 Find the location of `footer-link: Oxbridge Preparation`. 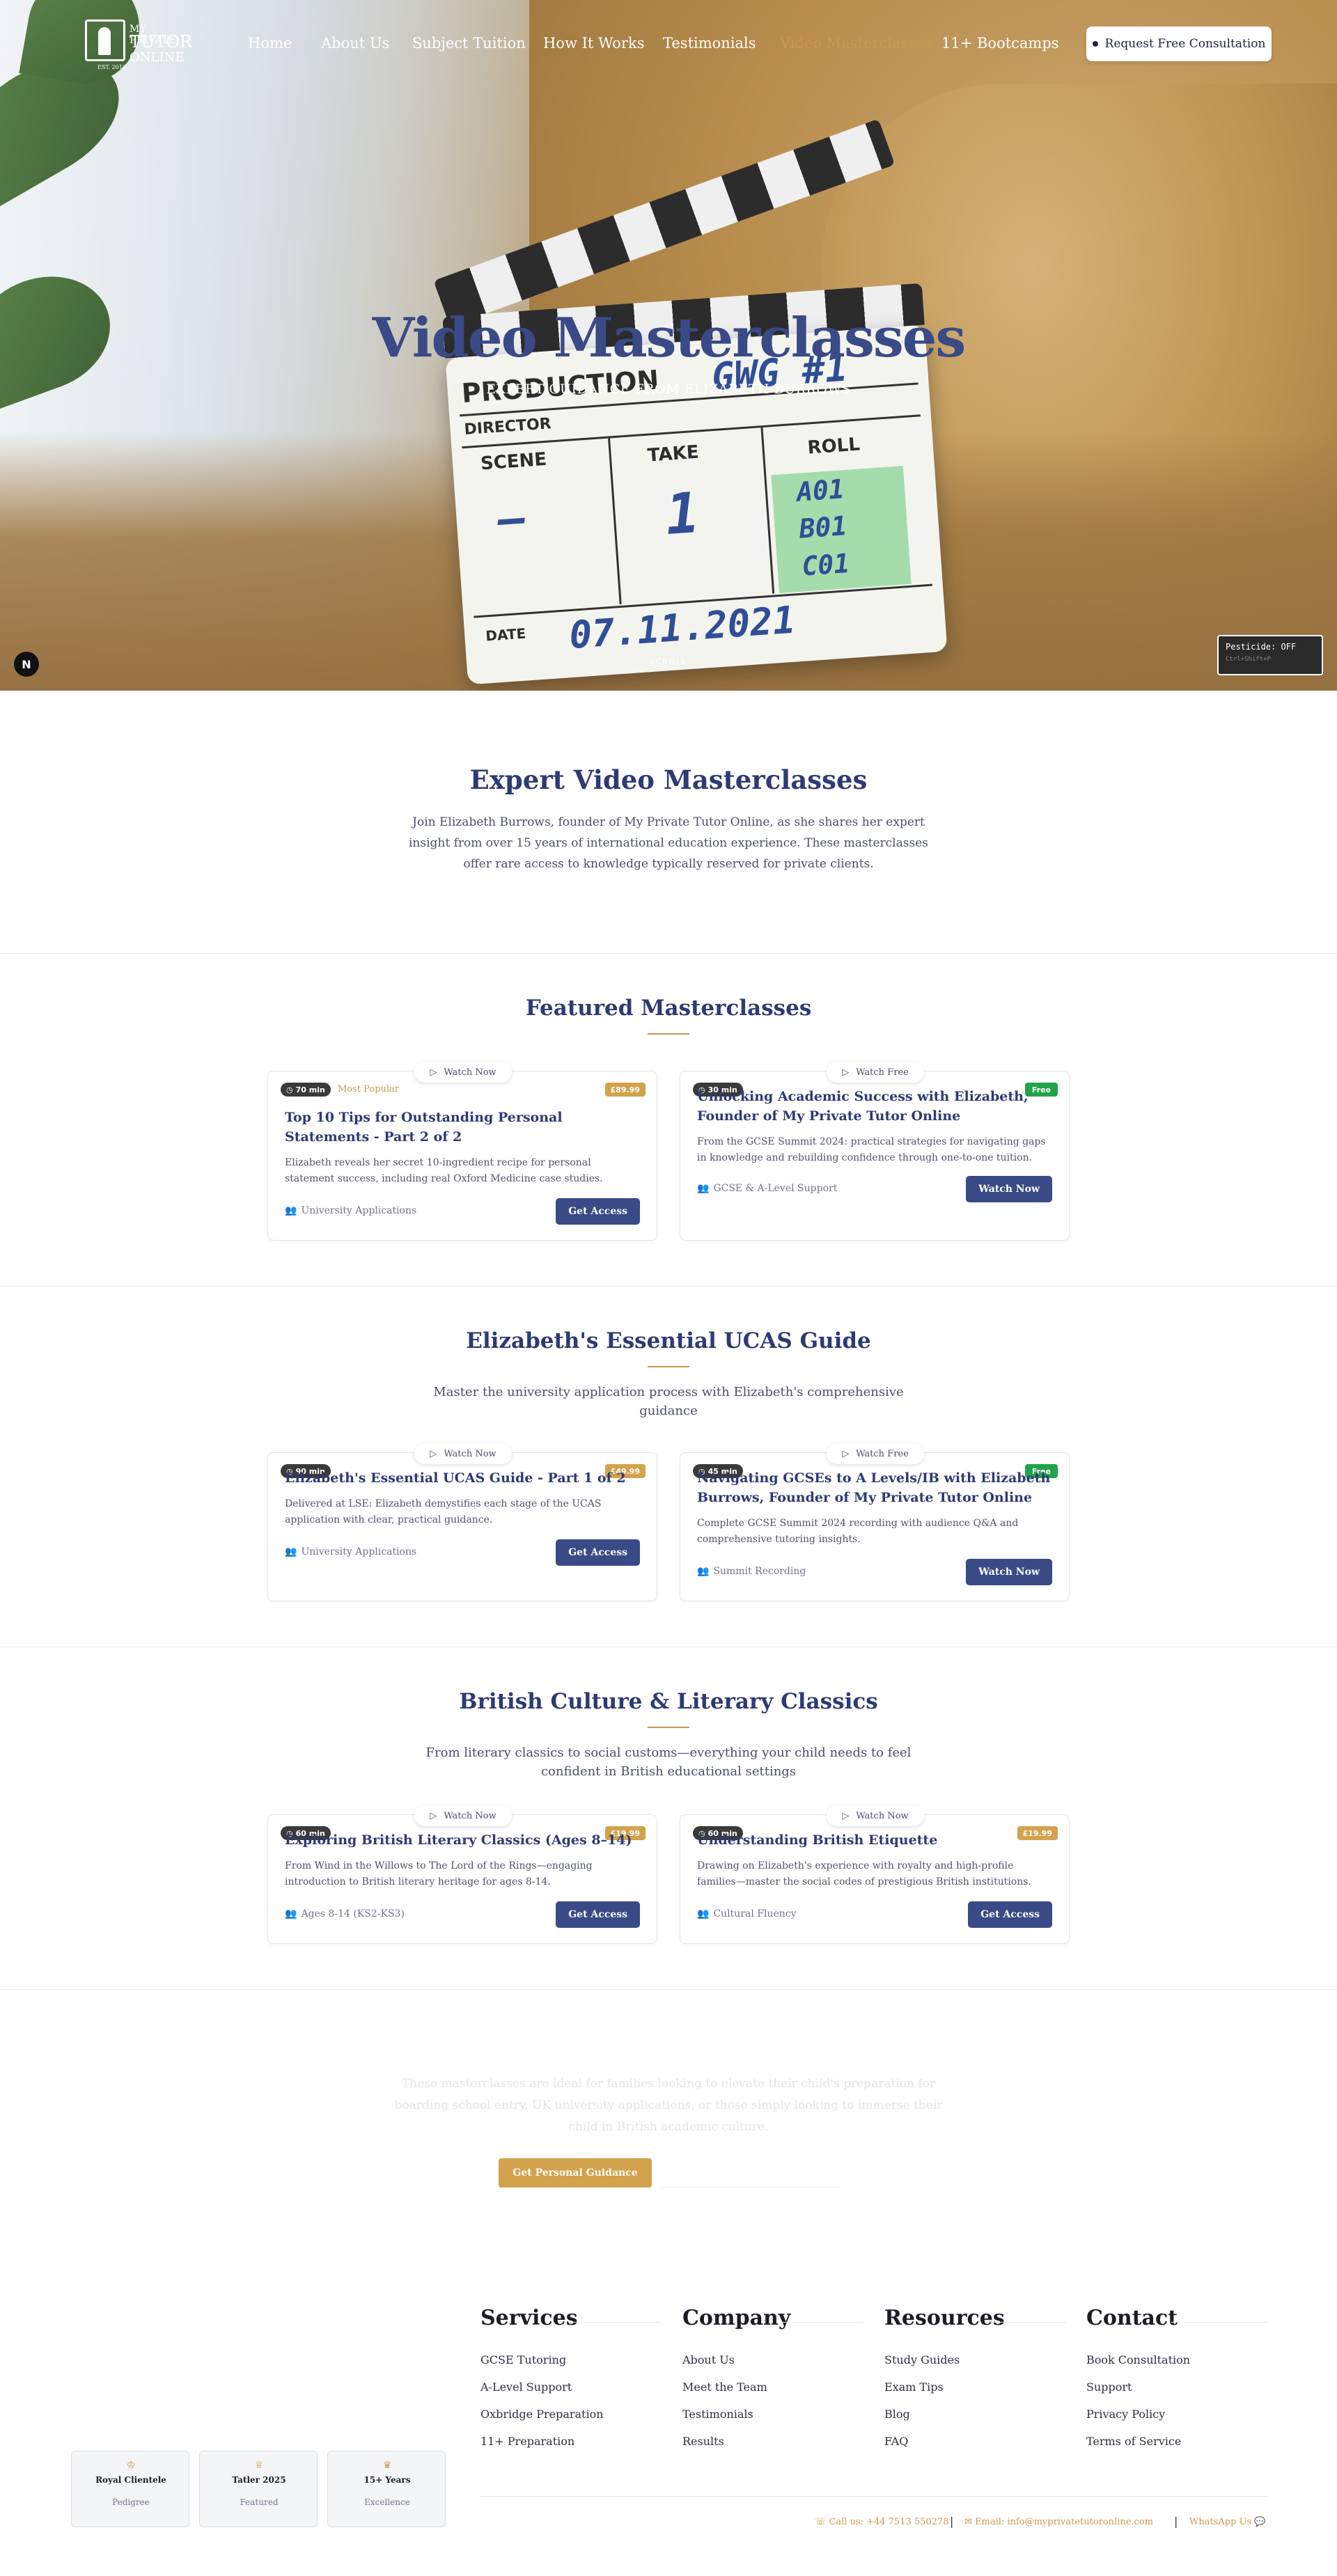

footer-link: Oxbridge Preparation is located at coordinates (542, 2414).